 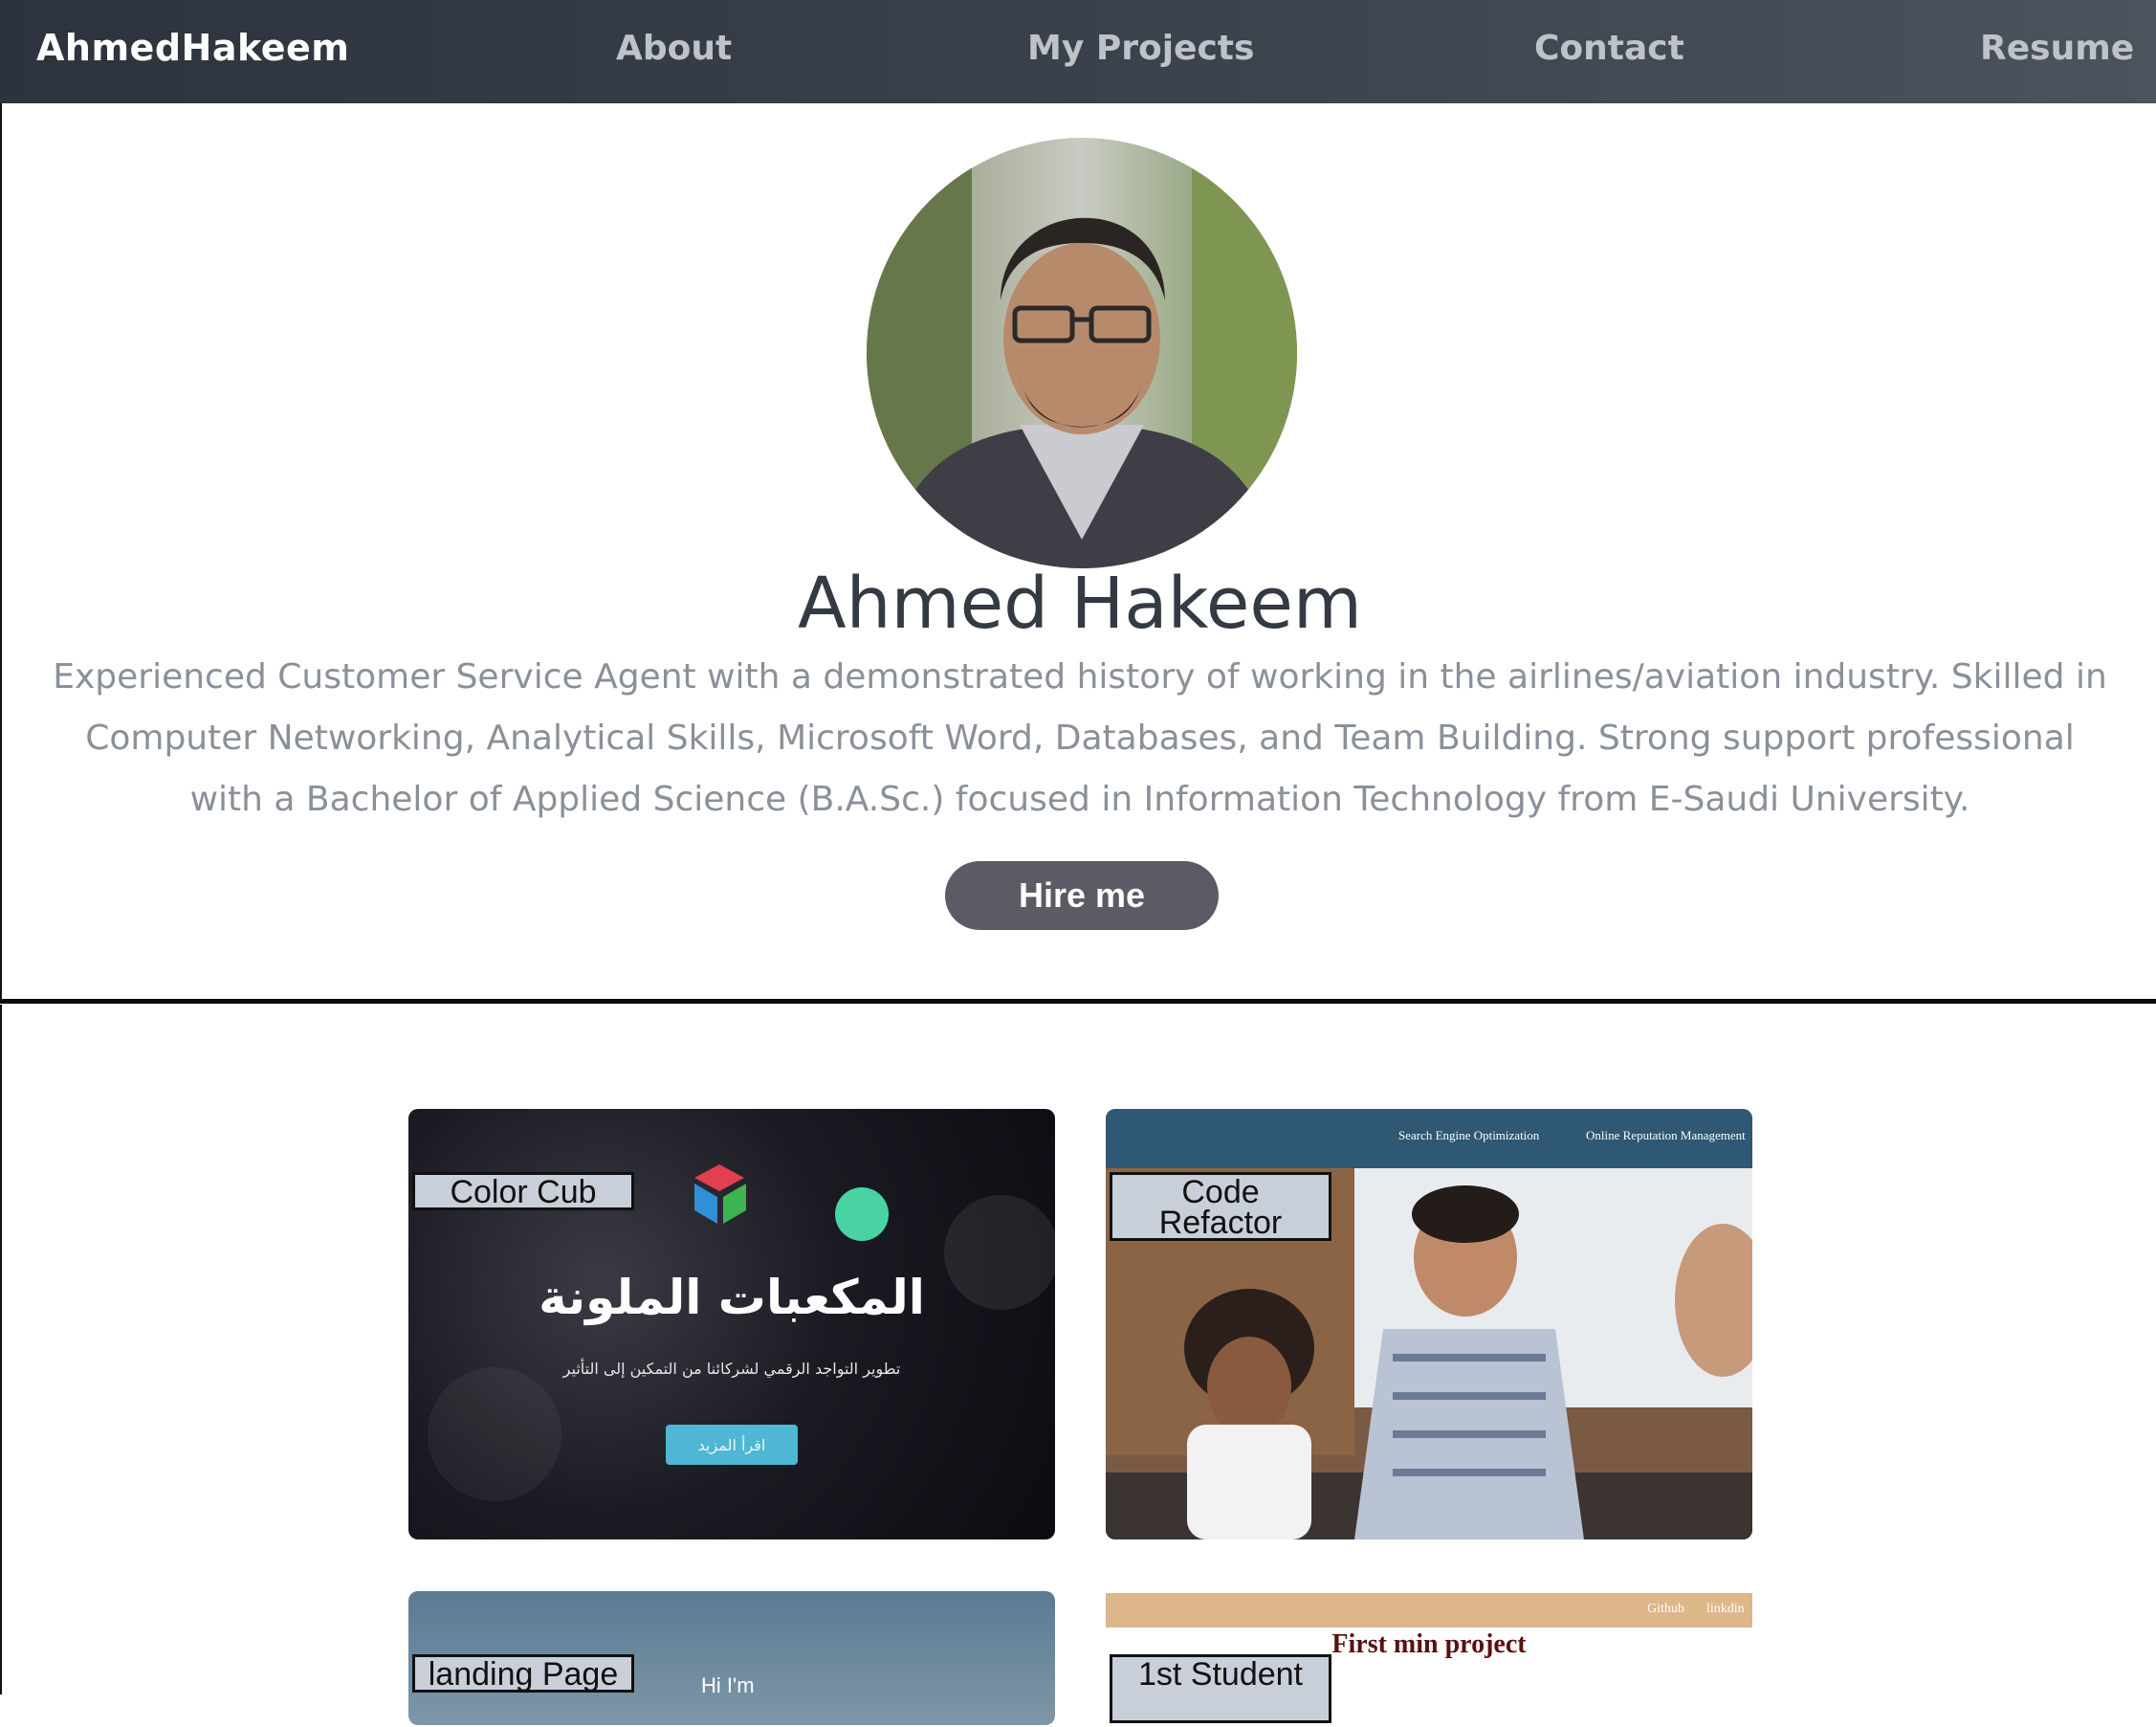 What do you see at coordinates (1665, 1609) in the screenshot?
I see `preview-link: Github` at bounding box center [1665, 1609].